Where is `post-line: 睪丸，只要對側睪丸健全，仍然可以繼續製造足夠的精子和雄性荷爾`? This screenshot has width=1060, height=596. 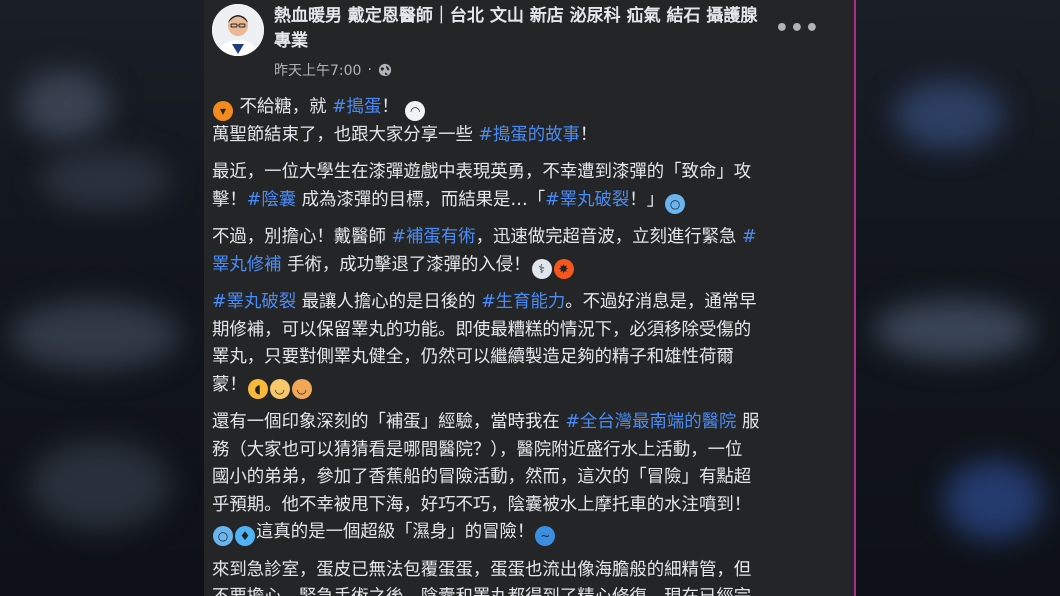
post-line: 睪丸，只要對側睪丸健全，仍然可以繼續製造足夠的精子和雄性荷爾 is located at coordinates (522, 358).